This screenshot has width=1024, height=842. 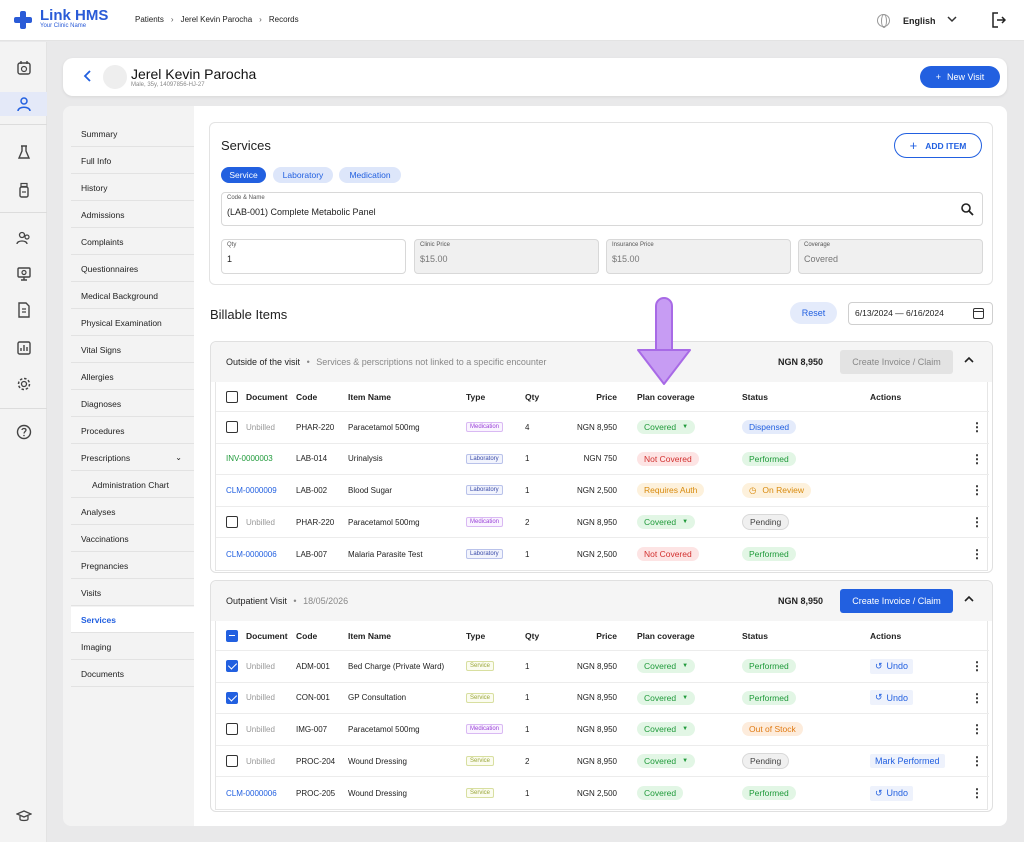 What do you see at coordinates (23, 816) in the screenshot?
I see `graduation-cap-icon` at bounding box center [23, 816].